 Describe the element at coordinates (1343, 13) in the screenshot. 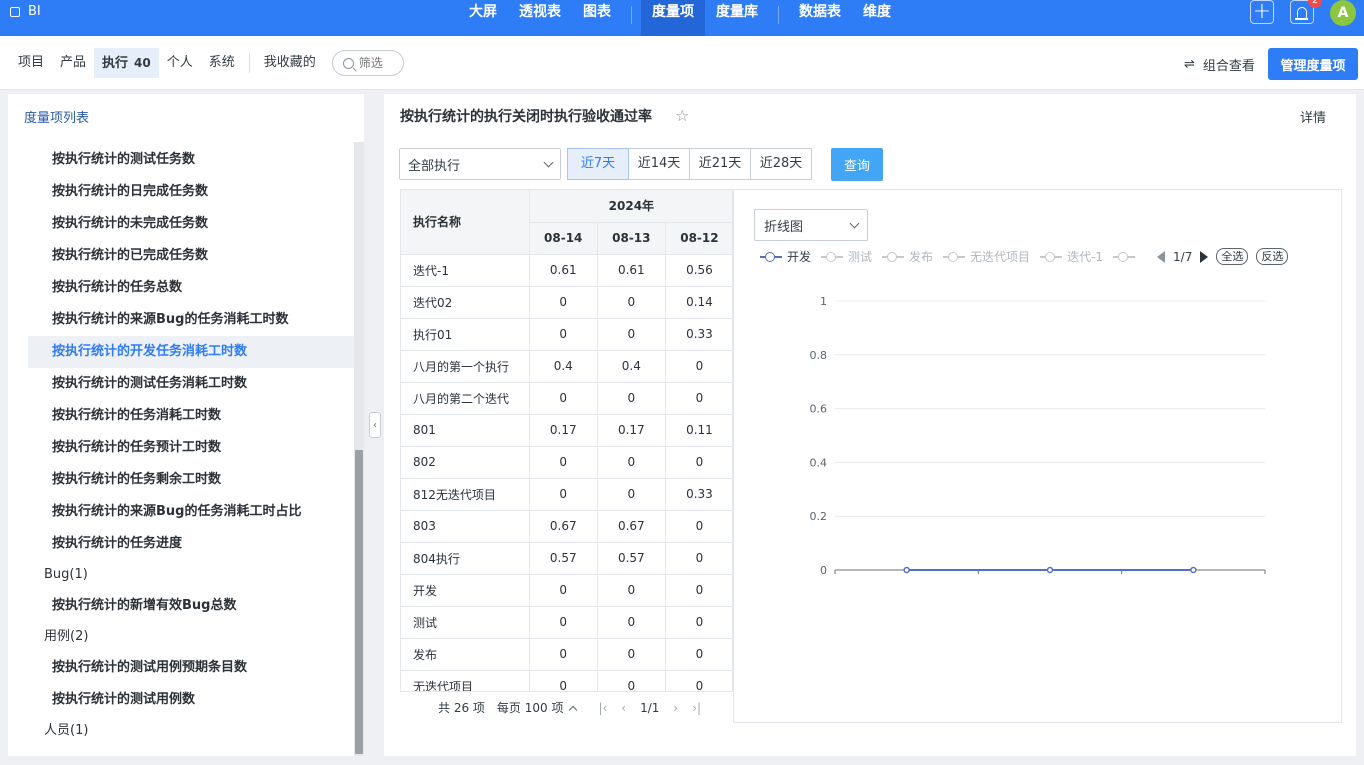

I see `avatar: A` at that location.